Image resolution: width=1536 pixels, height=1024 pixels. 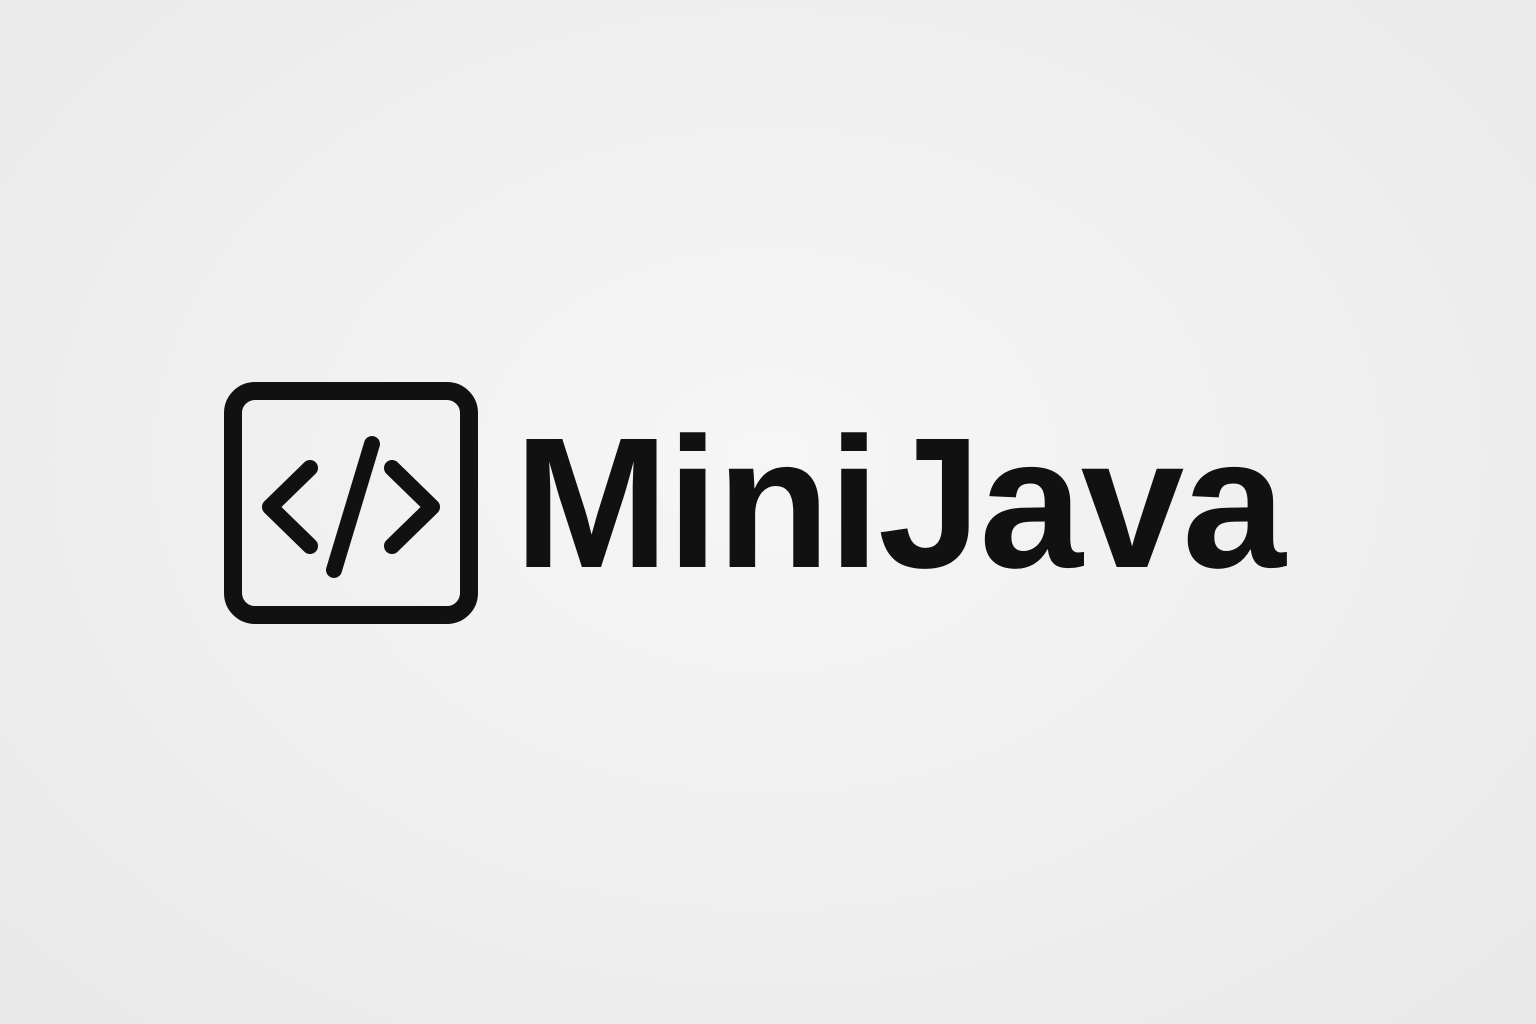 What do you see at coordinates (900, 503) in the screenshot?
I see `brand-name: MiniJava` at bounding box center [900, 503].